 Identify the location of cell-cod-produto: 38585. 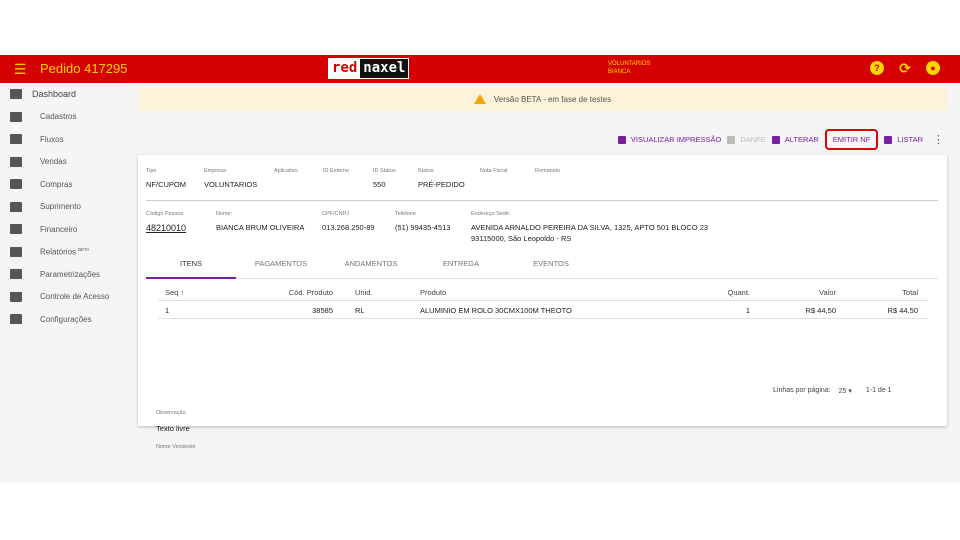
(322, 310).